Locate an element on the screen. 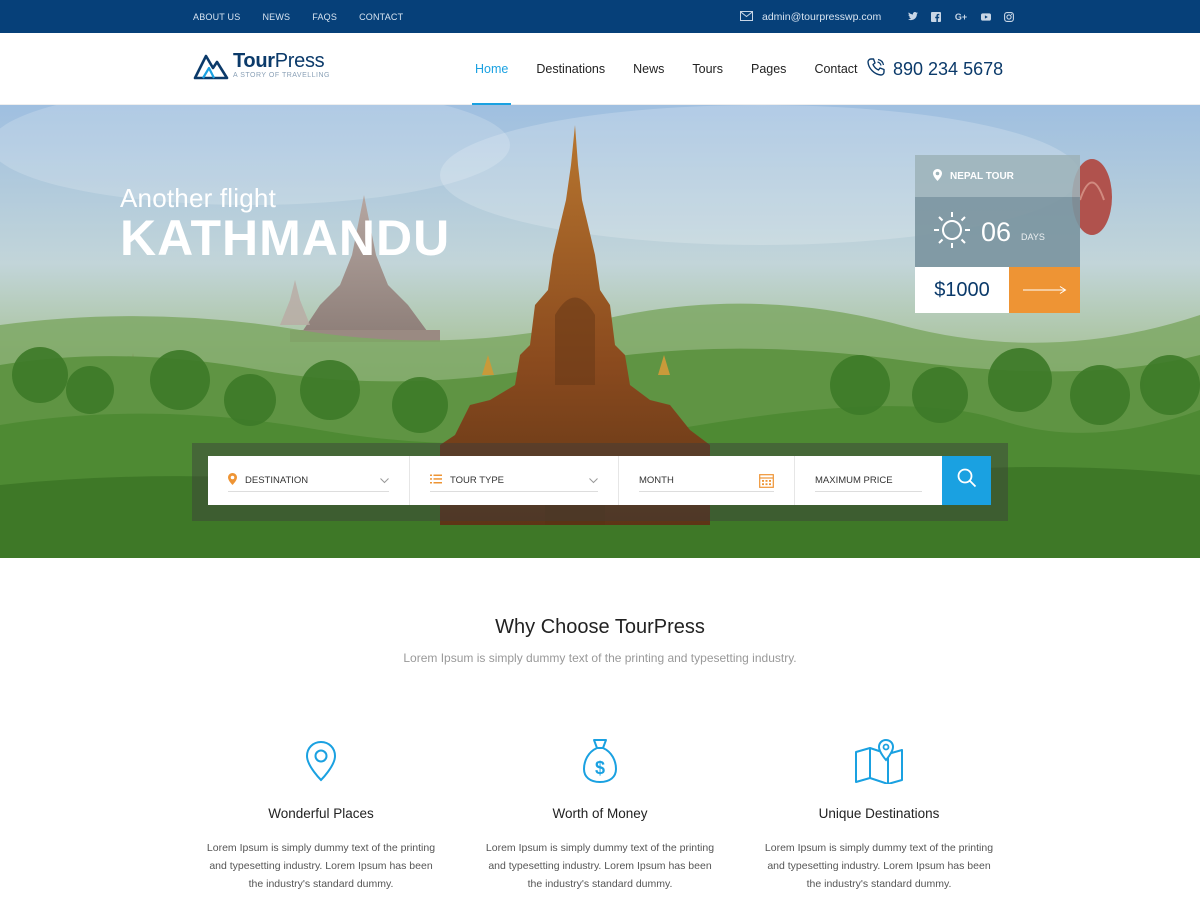 Image resolution: width=1200 pixels, height=900 pixels. tour-card: NEPAL TOUR 06 DAYS $1000 is located at coordinates (997, 234).